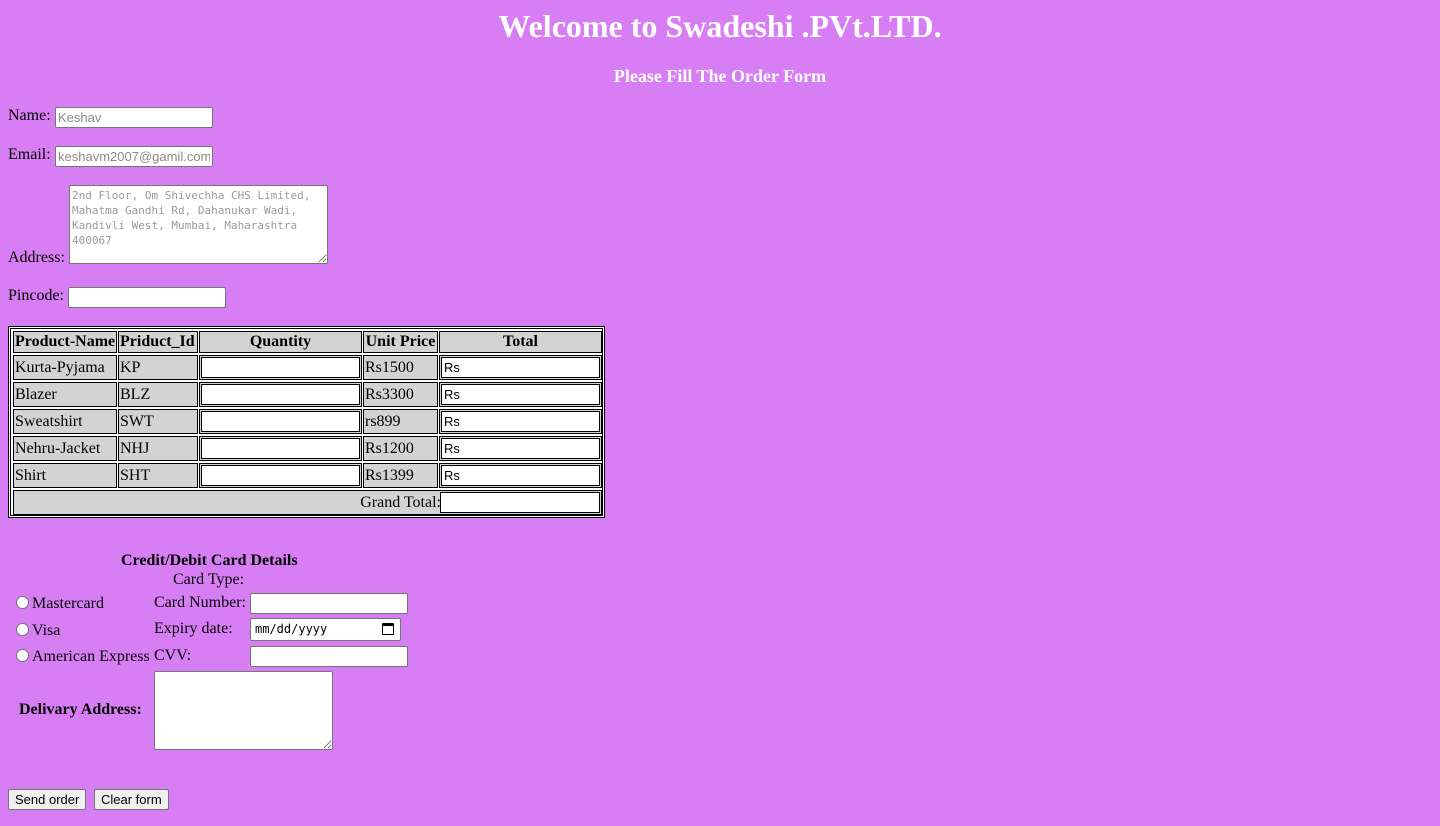  Describe the element at coordinates (720, 26) in the screenshot. I see `page-title: Welcome to Swadeshi .PVt.LTD.` at that location.